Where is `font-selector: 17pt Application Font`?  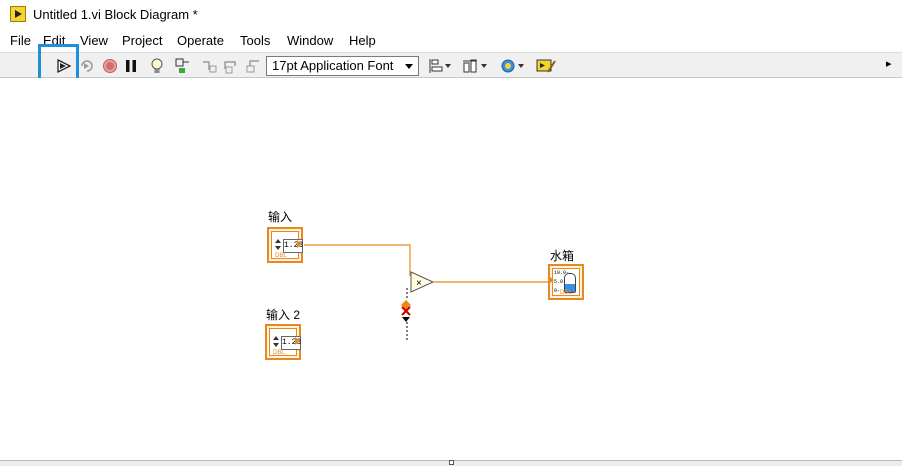
font-selector: 17pt Application Font is located at coordinates (342, 66).